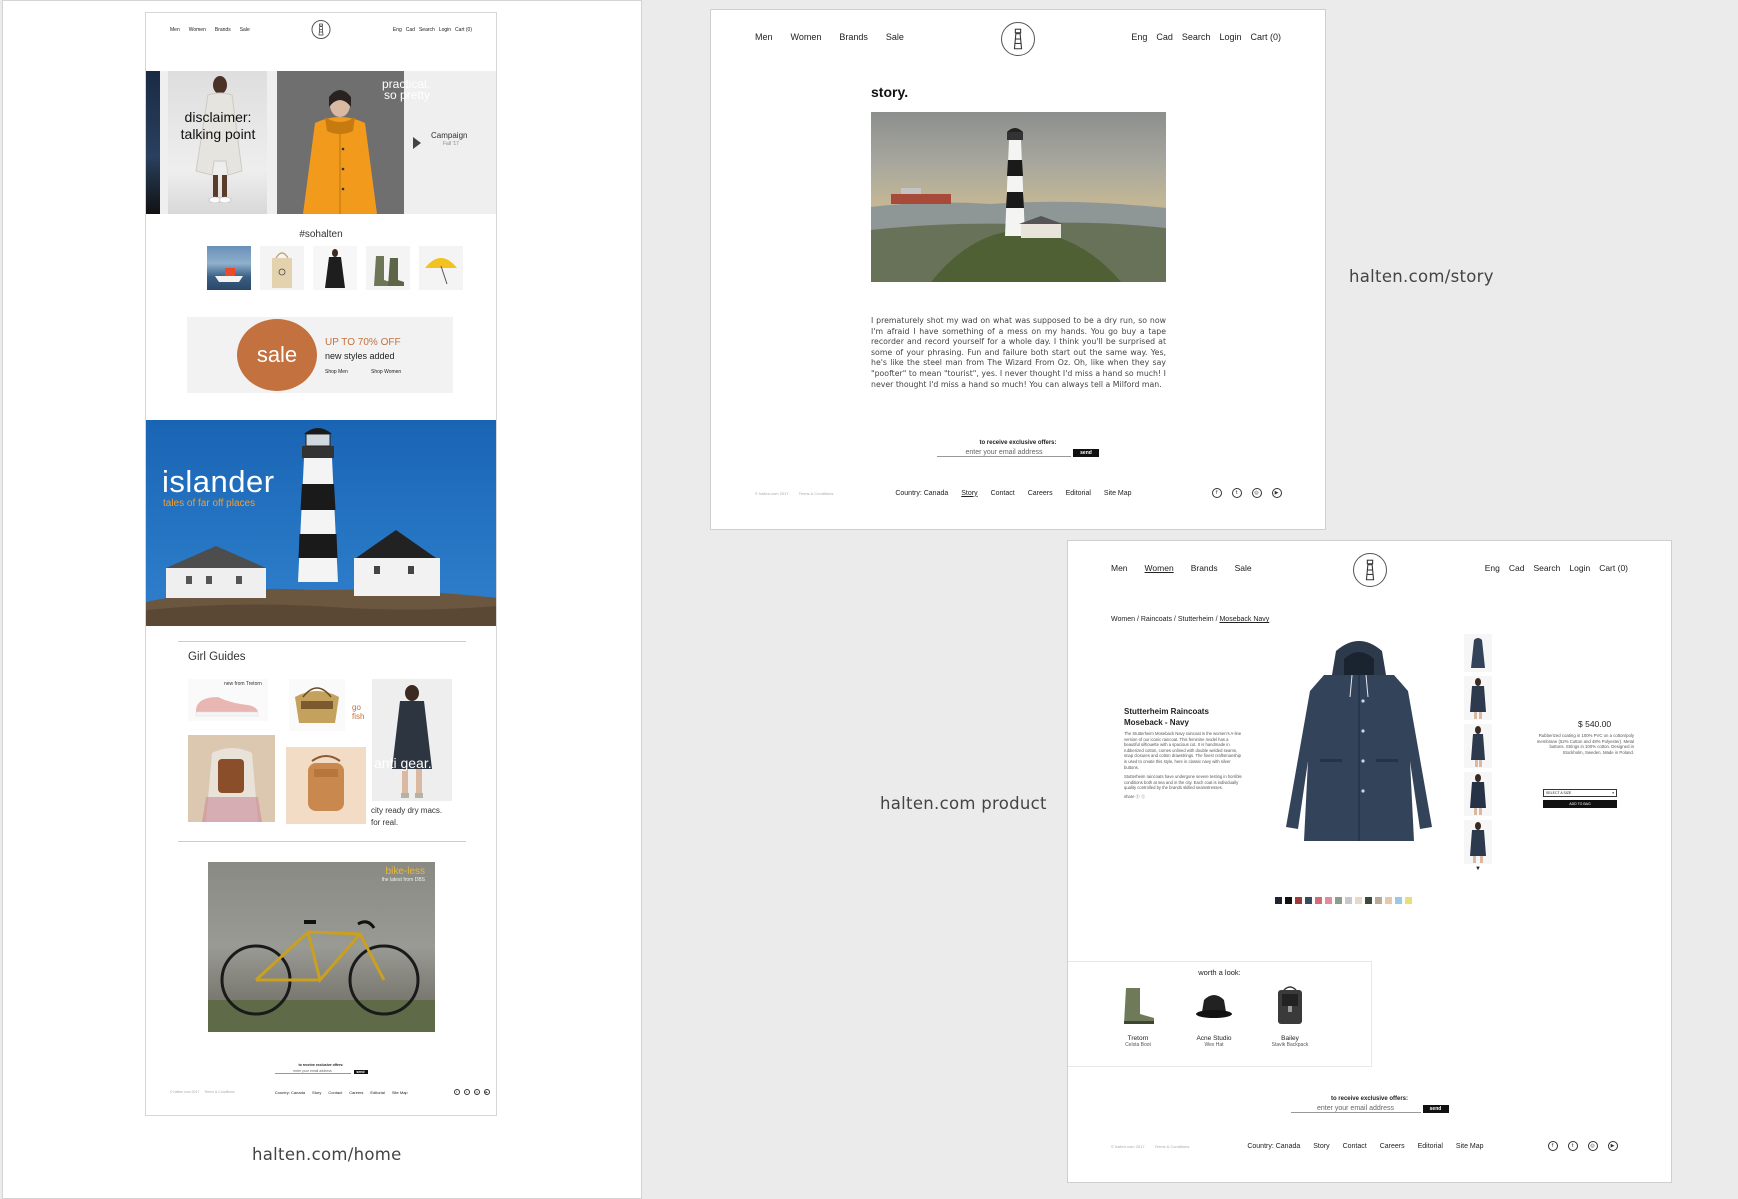  I want to click on guide-tan-backpack-image, so click(326, 785).